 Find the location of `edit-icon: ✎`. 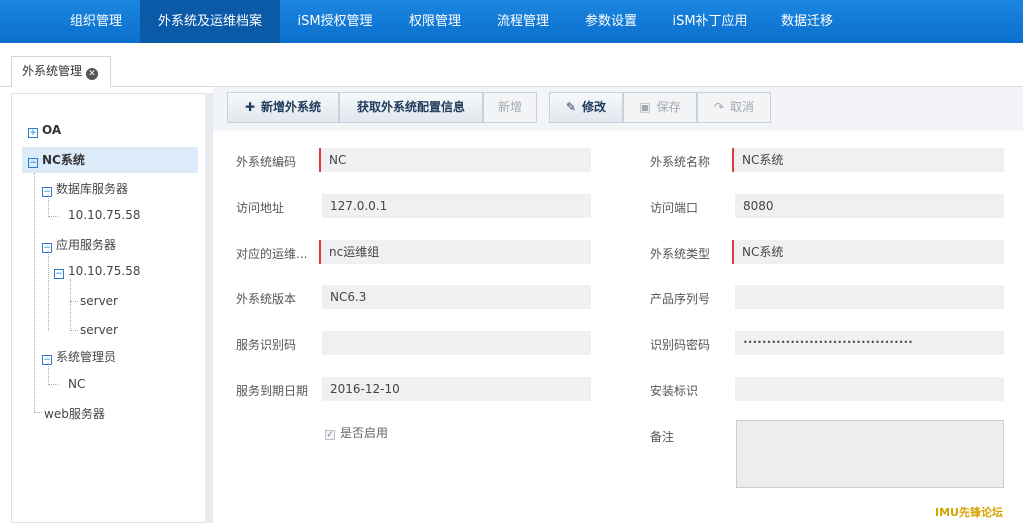

edit-icon: ✎ is located at coordinates (571, 107).